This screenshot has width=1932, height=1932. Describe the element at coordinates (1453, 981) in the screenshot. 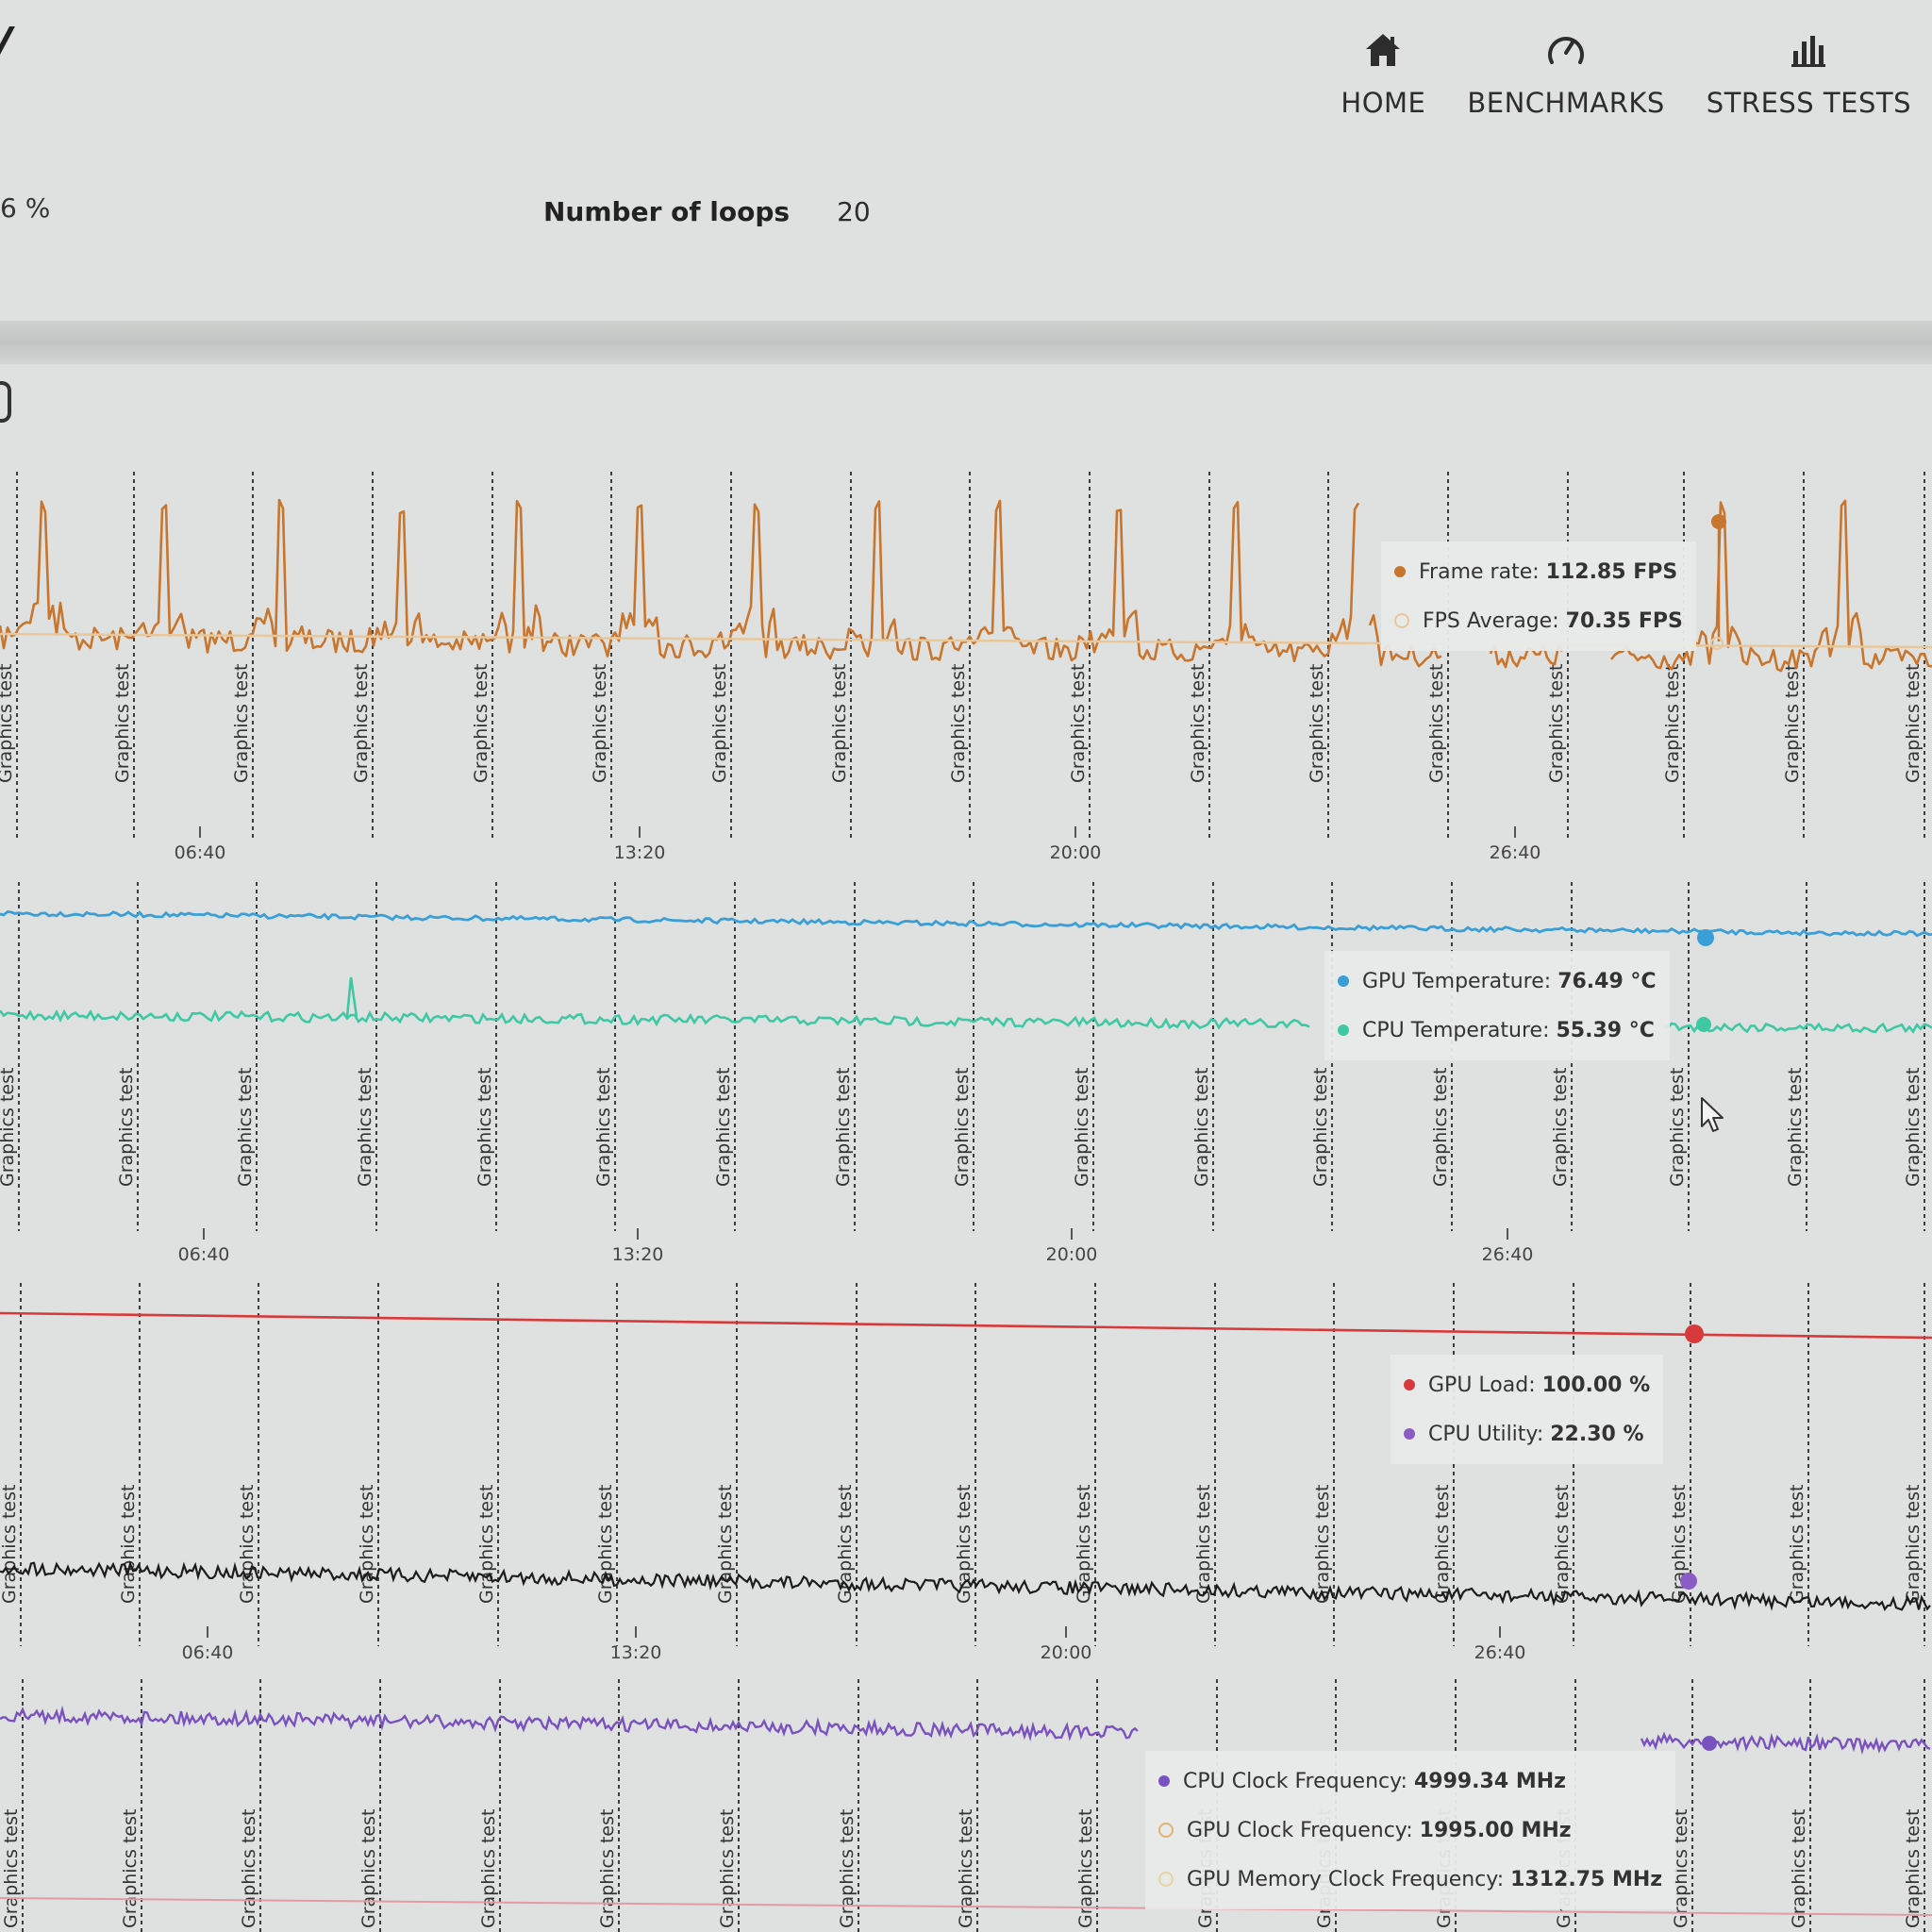

I see `gpu-temperature-tooltip-name: GPU Temperature` at that location.